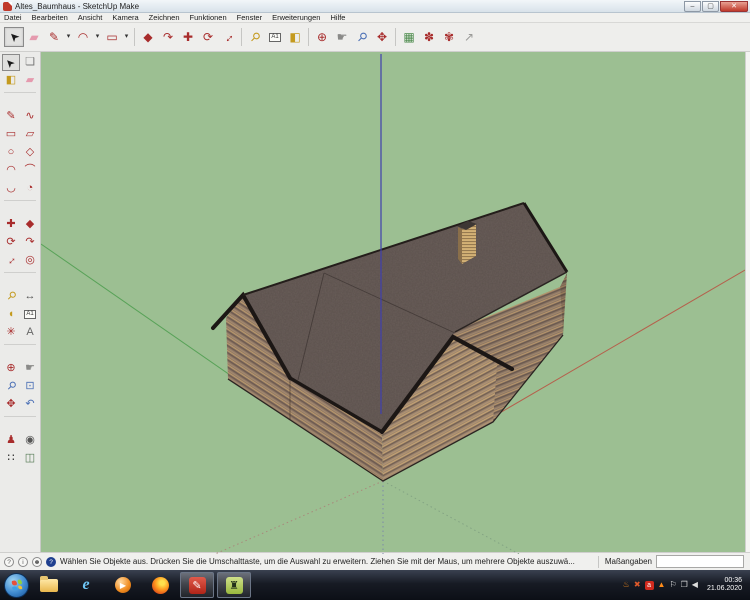  Describe the element at coordinates (90, 17) in the screenshot. I see `menu-item-ansicht: Ansicht` at that location.